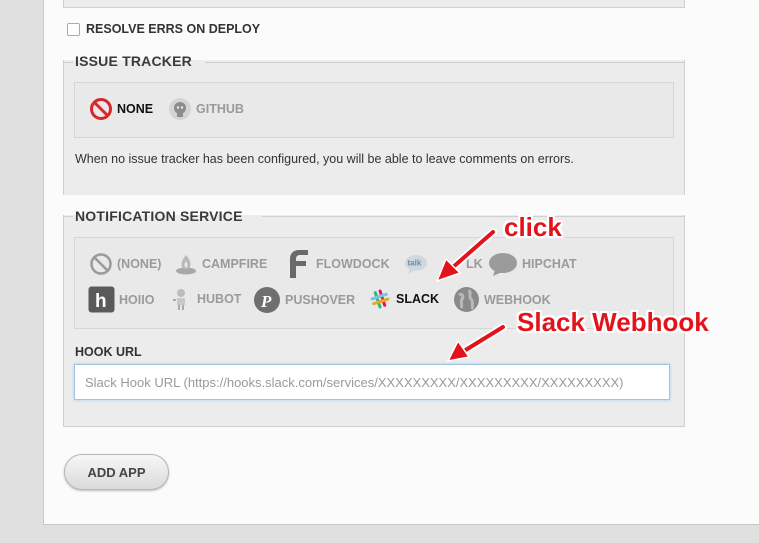  Describe the element at coordinates (533, 227) in the screenshot. I see `click-annotation: click` at that location.